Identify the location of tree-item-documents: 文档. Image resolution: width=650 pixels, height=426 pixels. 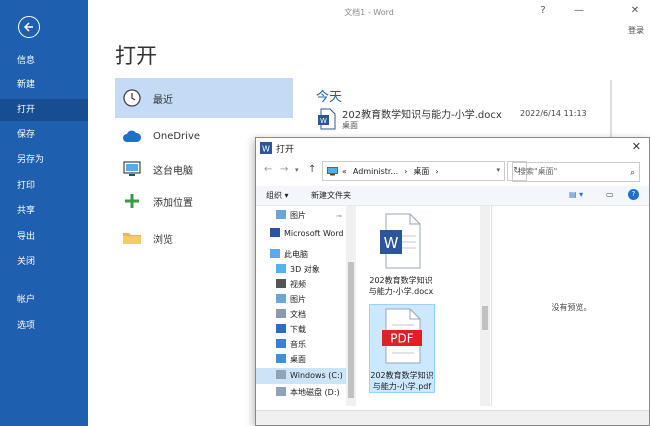
(301, 315).